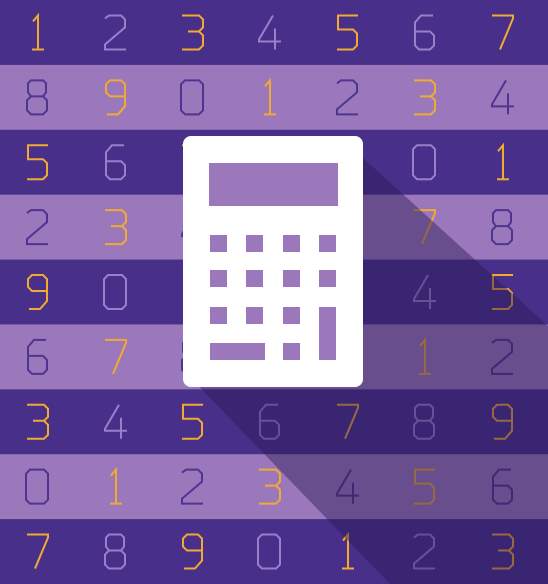 The height and width of the screenshot is (584, 548). What do you see at coordinates (273, 261) in the screenshot?
I see `calculator-icon` at bounding box center [273, 261].